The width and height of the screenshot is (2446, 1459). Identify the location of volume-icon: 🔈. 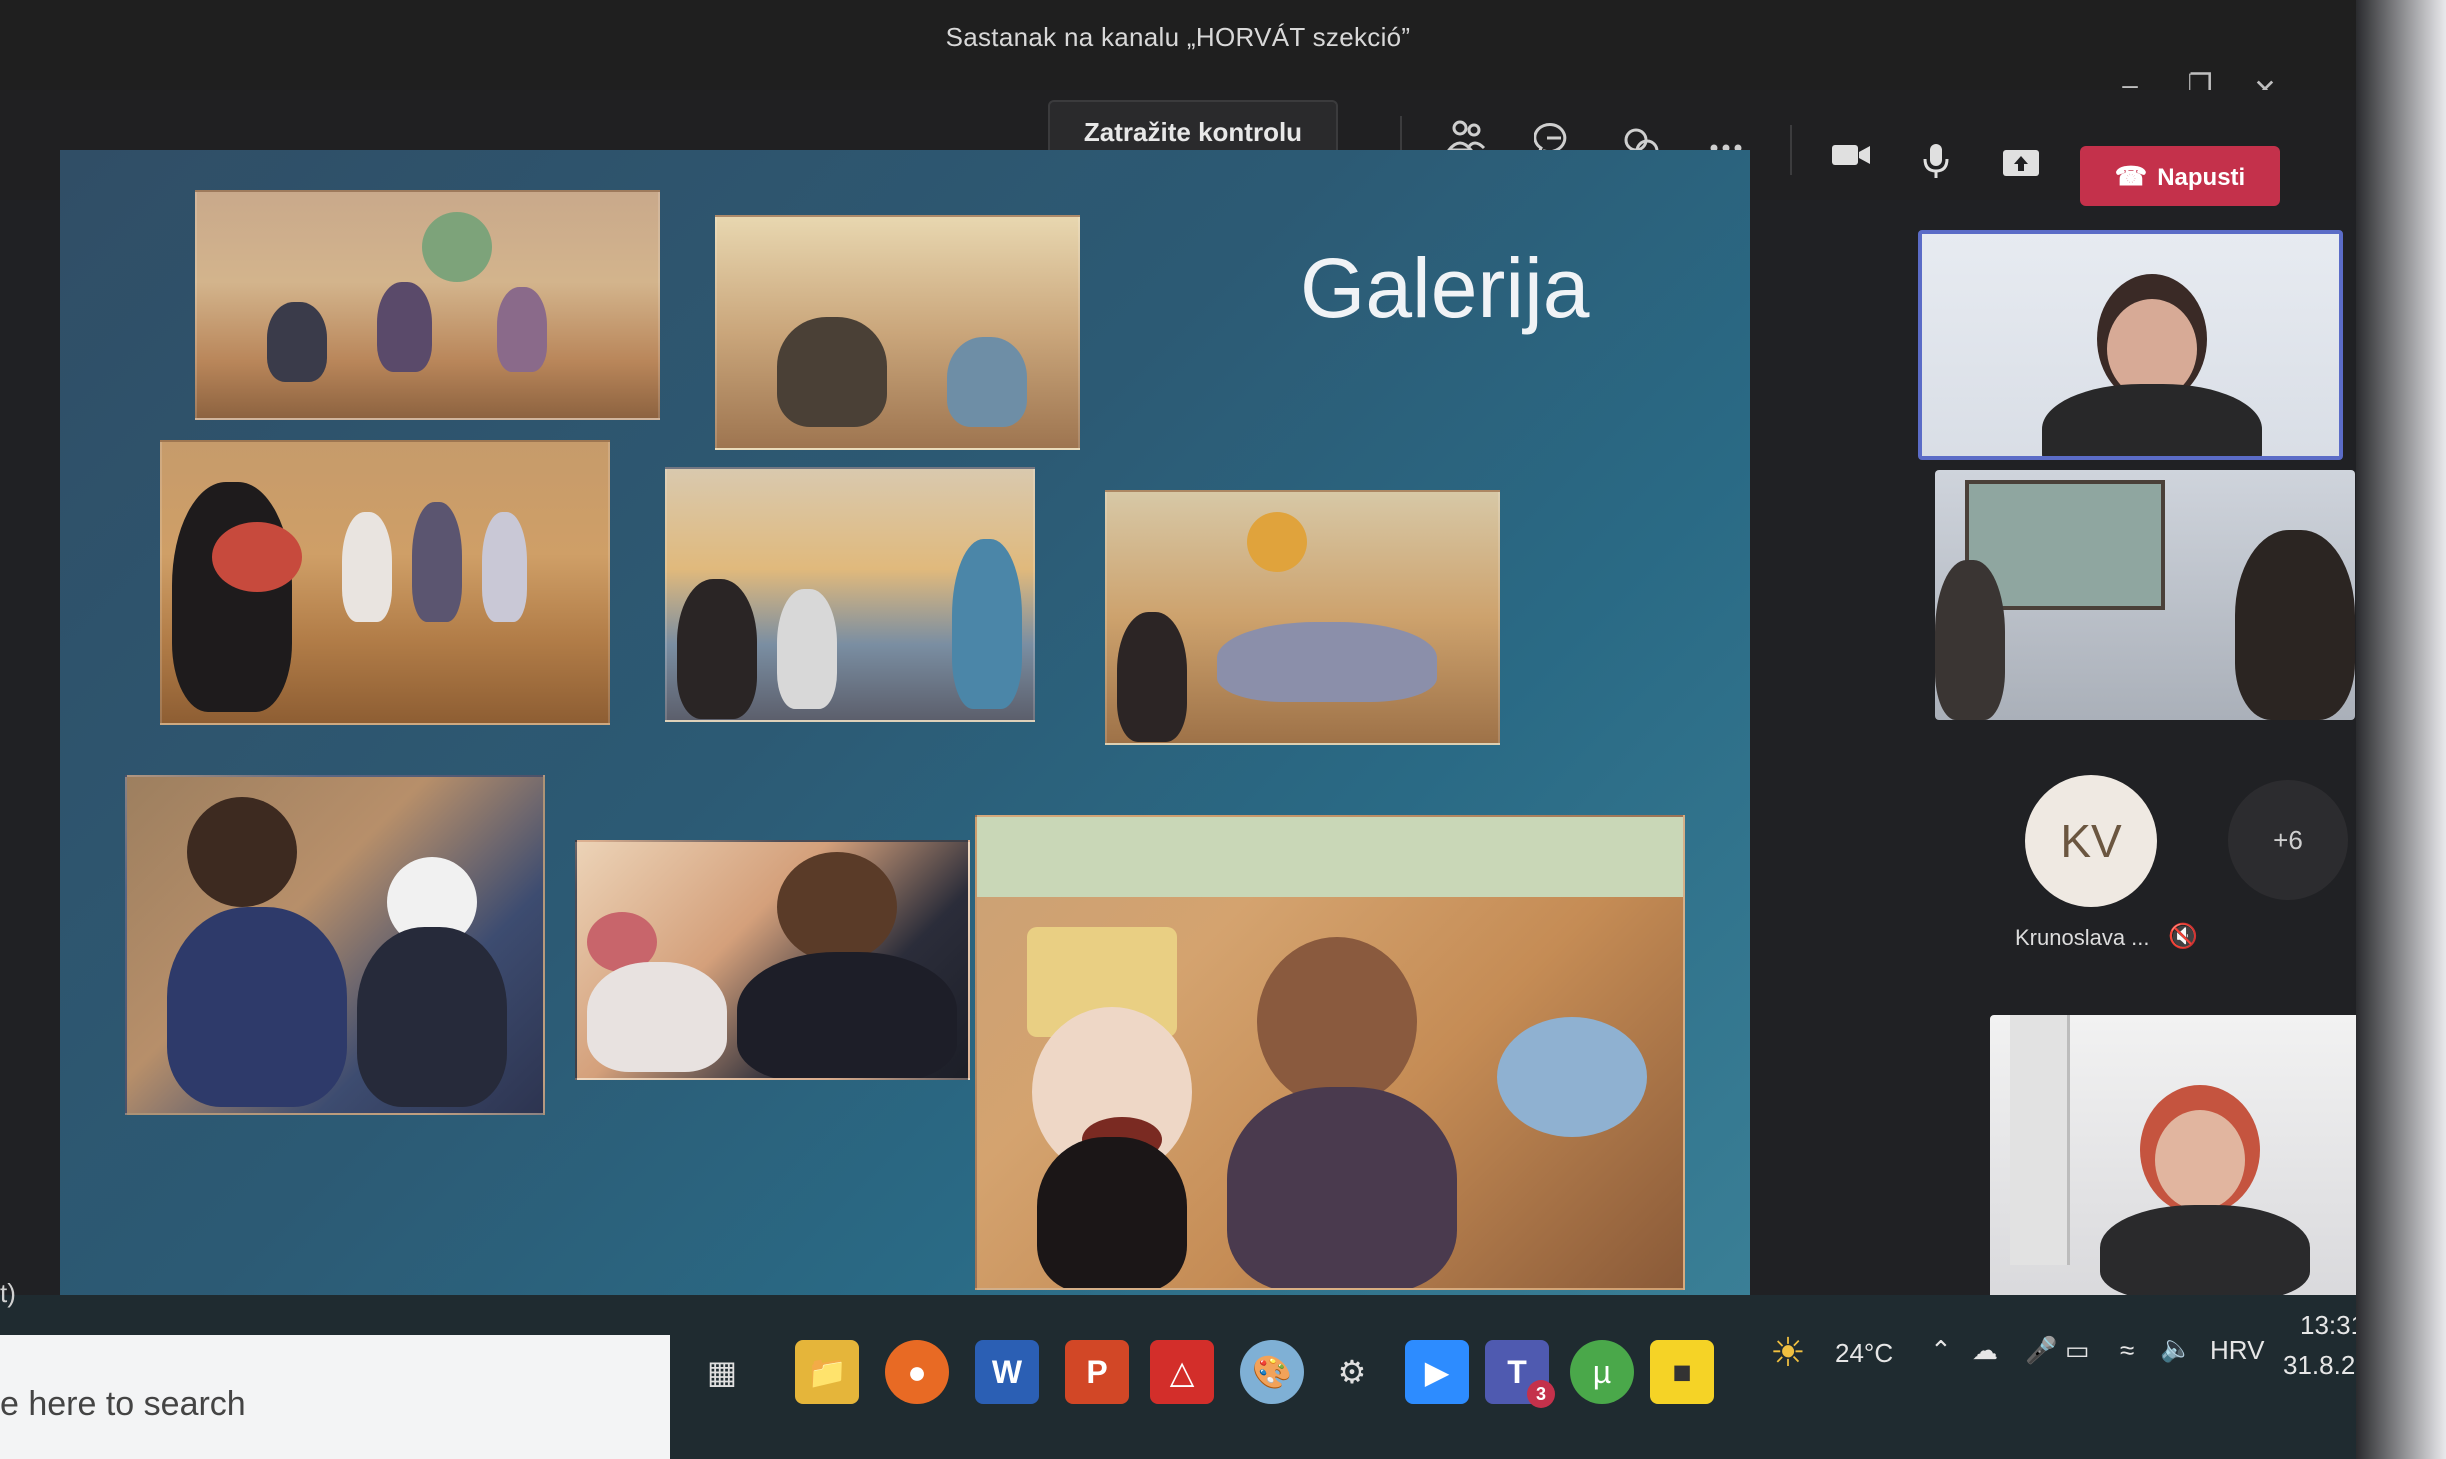
(2176, 1348).